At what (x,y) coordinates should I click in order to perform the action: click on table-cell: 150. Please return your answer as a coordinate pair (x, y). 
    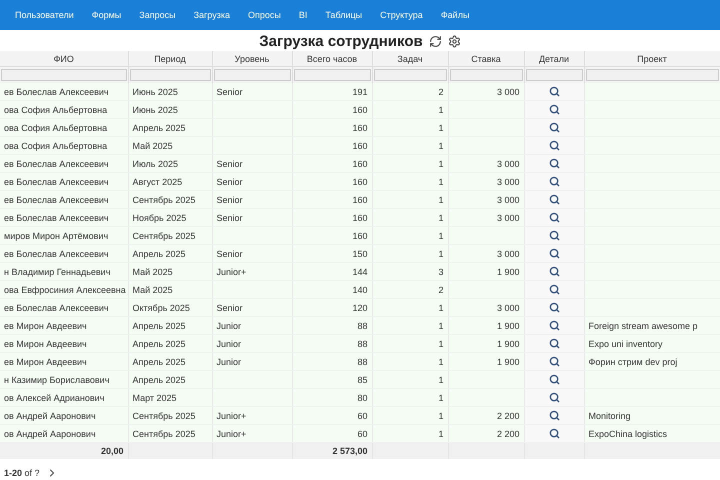
    Looking at the image, I should click on (332, 253).